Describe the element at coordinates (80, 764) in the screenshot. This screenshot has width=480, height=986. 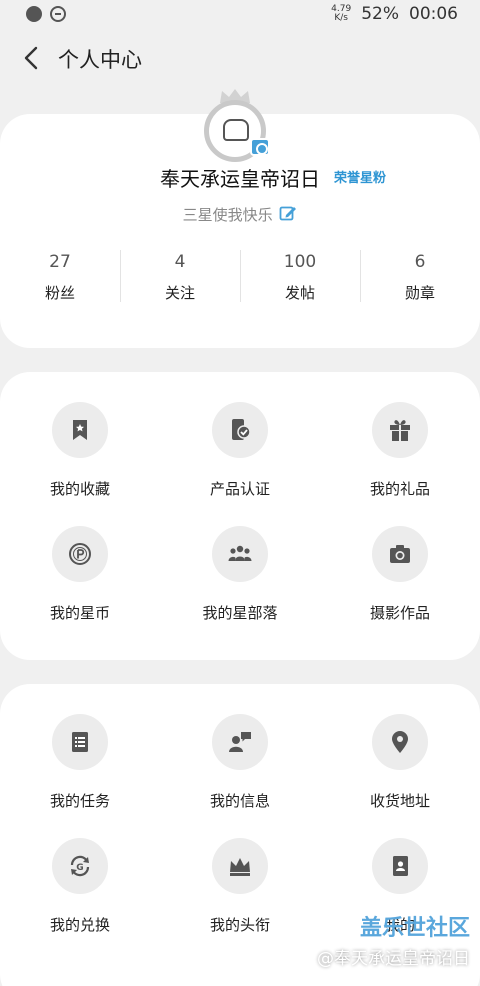
I see `menu-item-tasks: 我的任务` at that location.